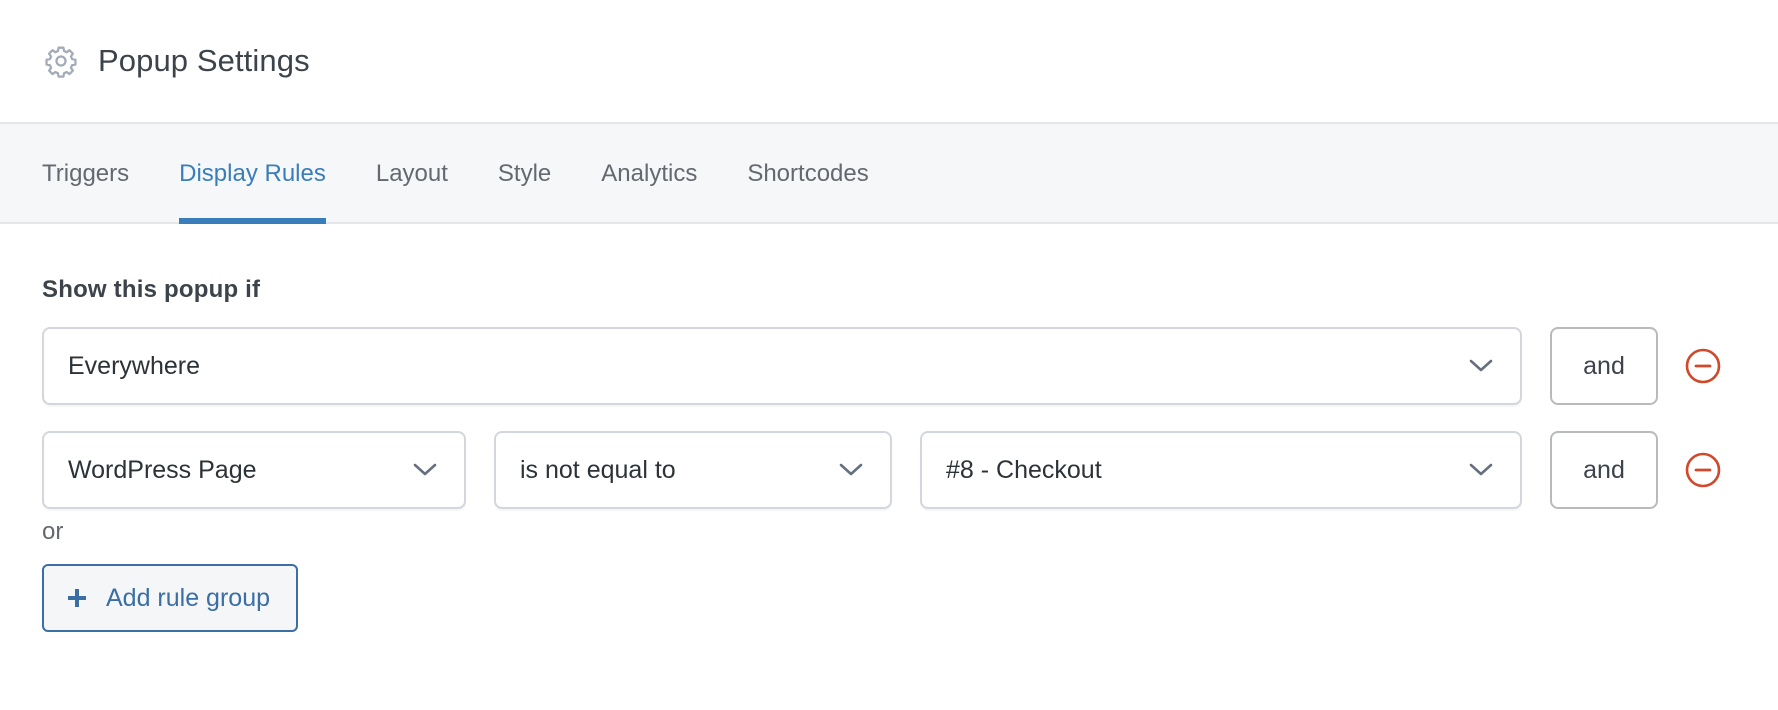 The width and height of the screenshot is (1778, 710). I want to click on tab-style: Style, so click(524, 173).